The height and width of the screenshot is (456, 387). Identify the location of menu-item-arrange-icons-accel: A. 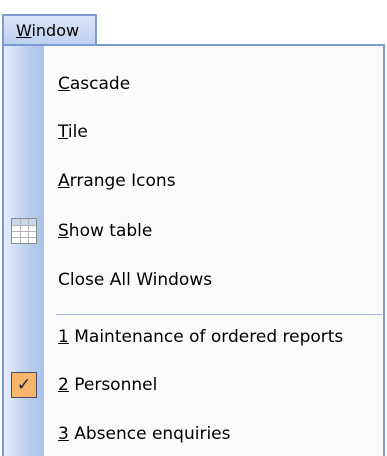
(64, 181).